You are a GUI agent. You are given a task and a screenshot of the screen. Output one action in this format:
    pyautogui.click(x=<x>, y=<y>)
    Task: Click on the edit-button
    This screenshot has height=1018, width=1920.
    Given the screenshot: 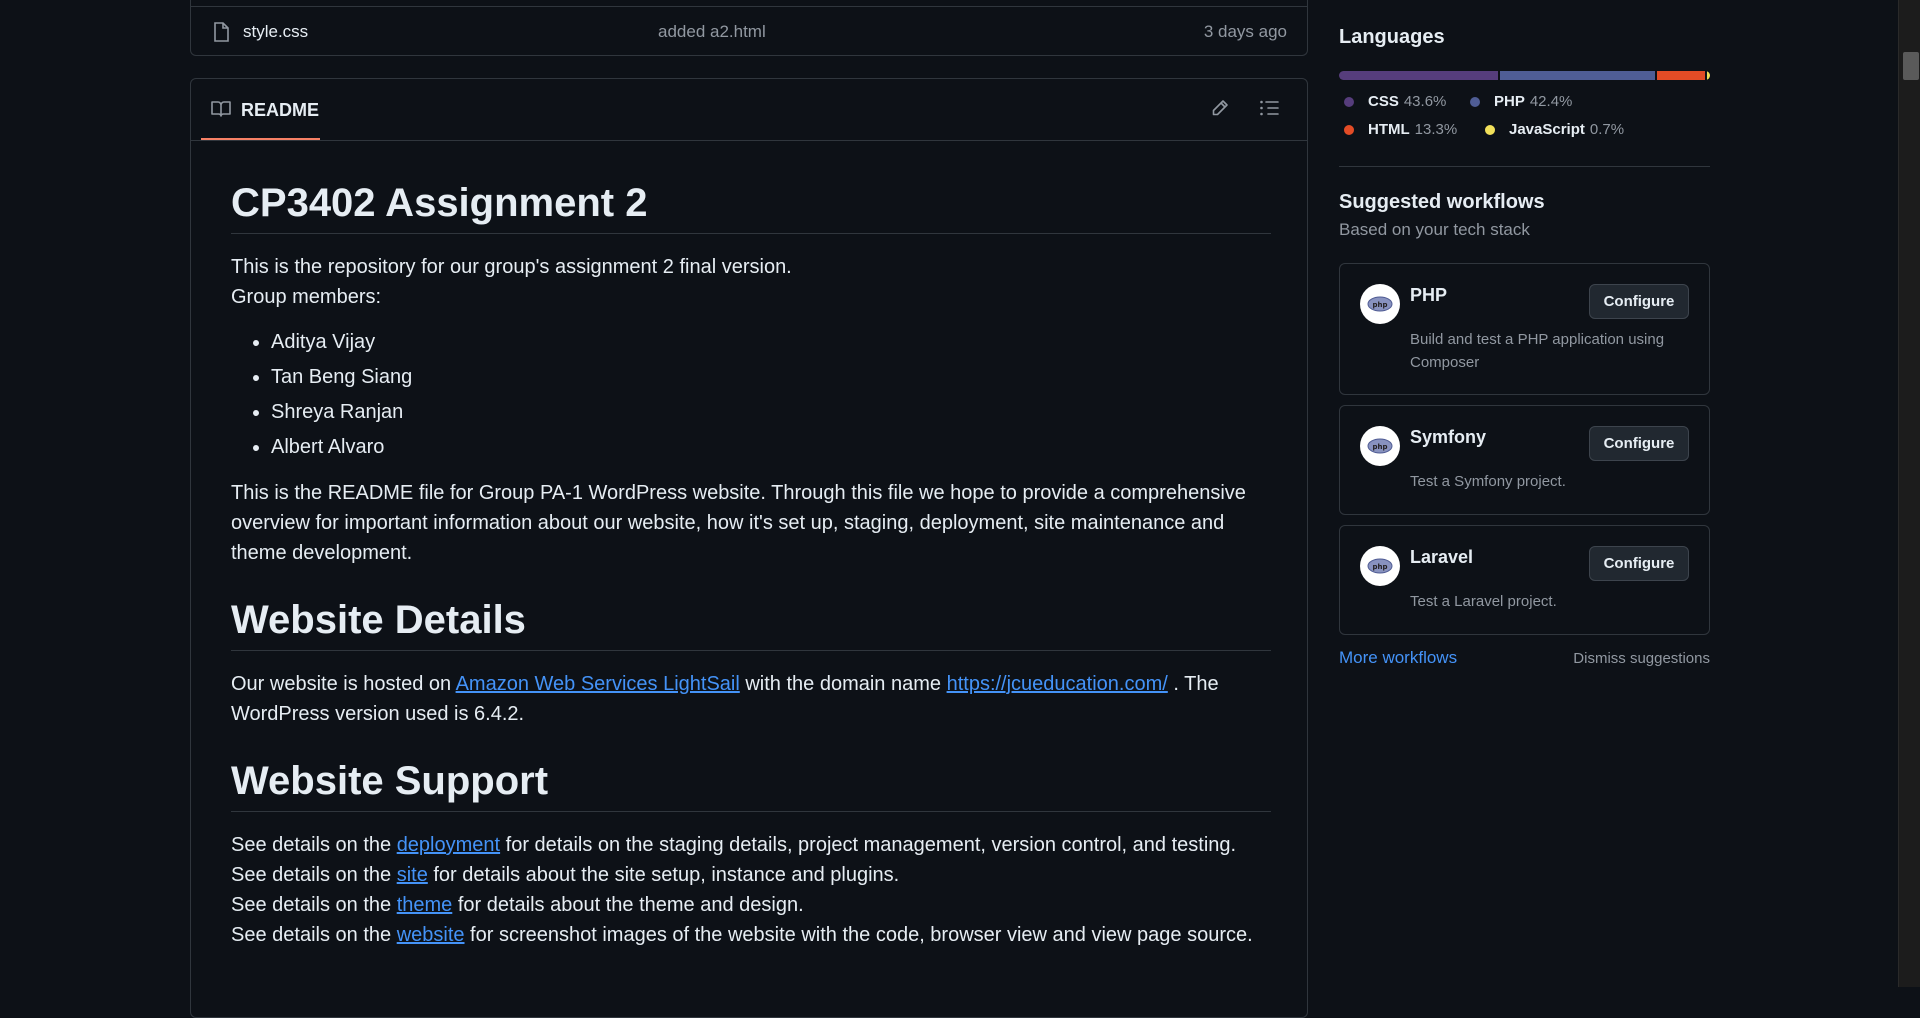 What is the action you would take?
    pyautogui.click(x=1220, y=110)
    